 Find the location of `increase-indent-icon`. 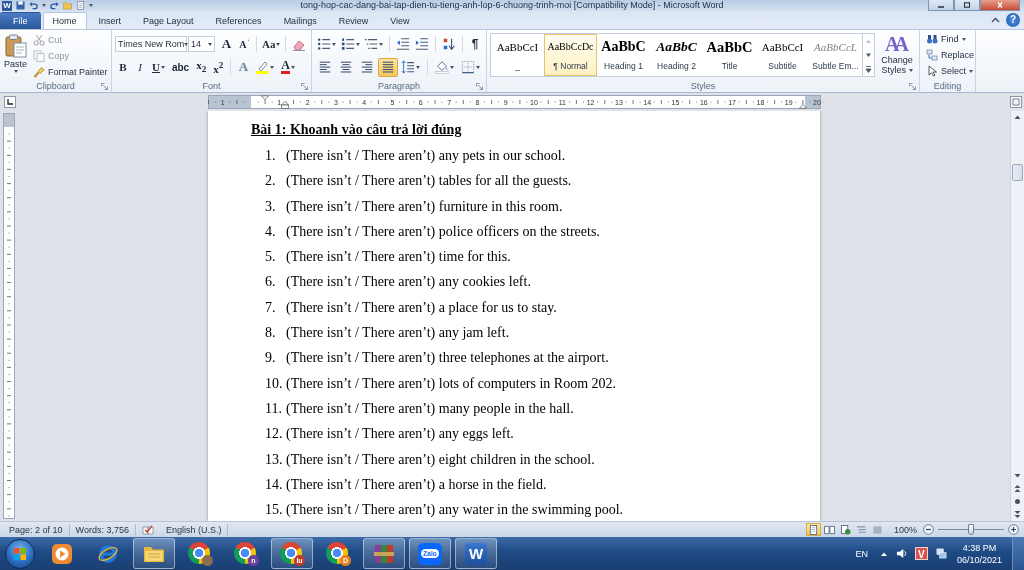

increase-indent-icon is located at coordinates (422, 44).